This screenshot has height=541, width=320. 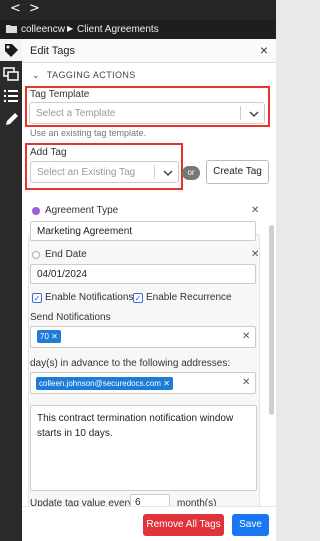 I want to click on create-tag-button: Create Tag, so click(x=237, y=172).